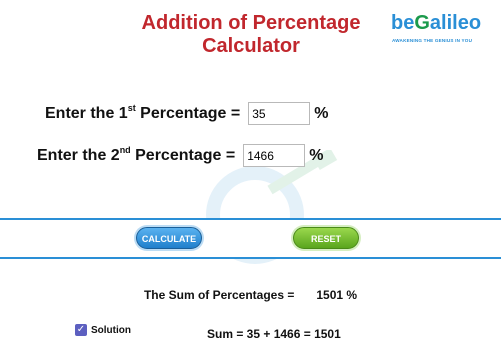 This screenshot has height=351, width=501. Describe the element at coordinates (219, 295) in the screenshot. I see `result-label: The Sum of Percentages =` at that location.